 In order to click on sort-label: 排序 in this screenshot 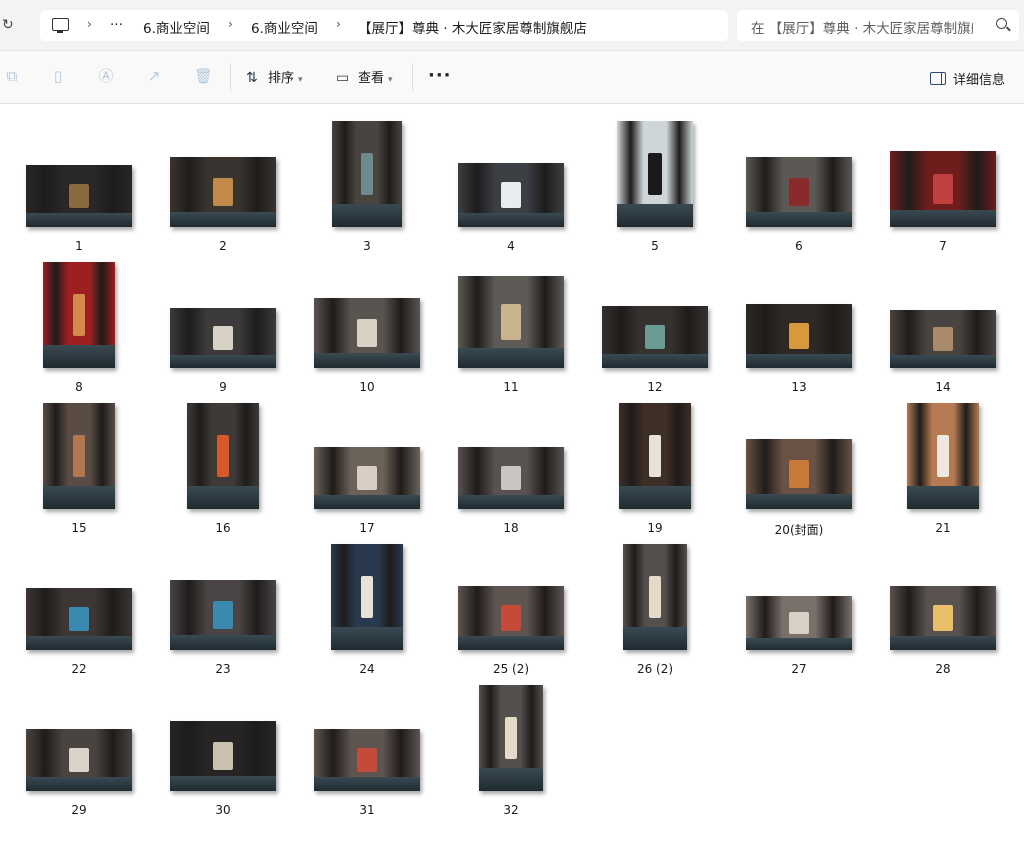, I will do `click(281, 78)`.